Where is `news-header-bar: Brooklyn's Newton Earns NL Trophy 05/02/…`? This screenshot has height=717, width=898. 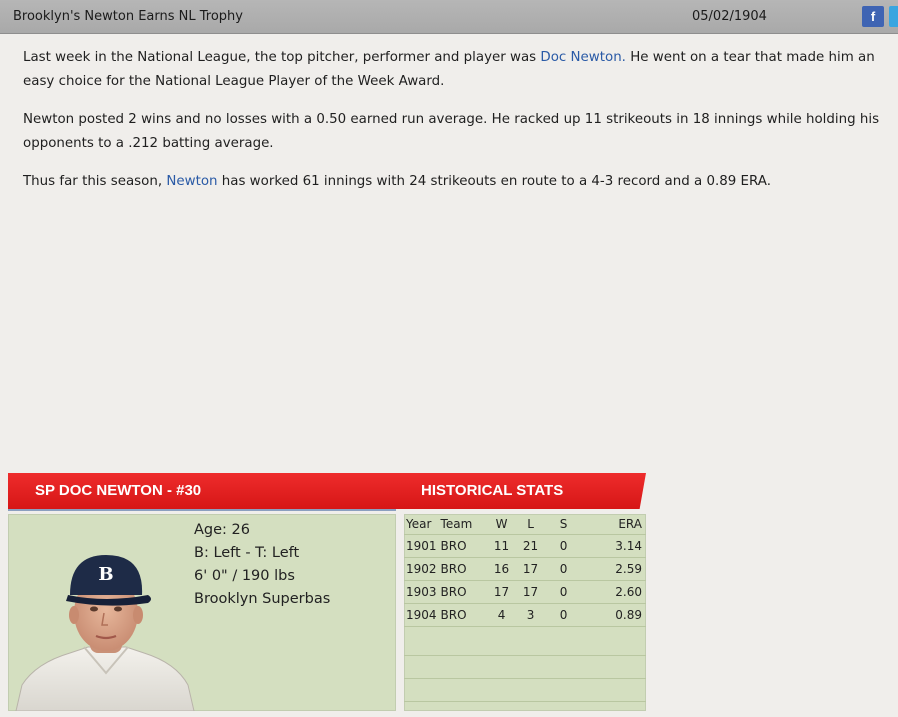
news-header-bar: Brooklyn's Newton Earns NL Trophy 05/02/… is located at coordinates (449, 17).